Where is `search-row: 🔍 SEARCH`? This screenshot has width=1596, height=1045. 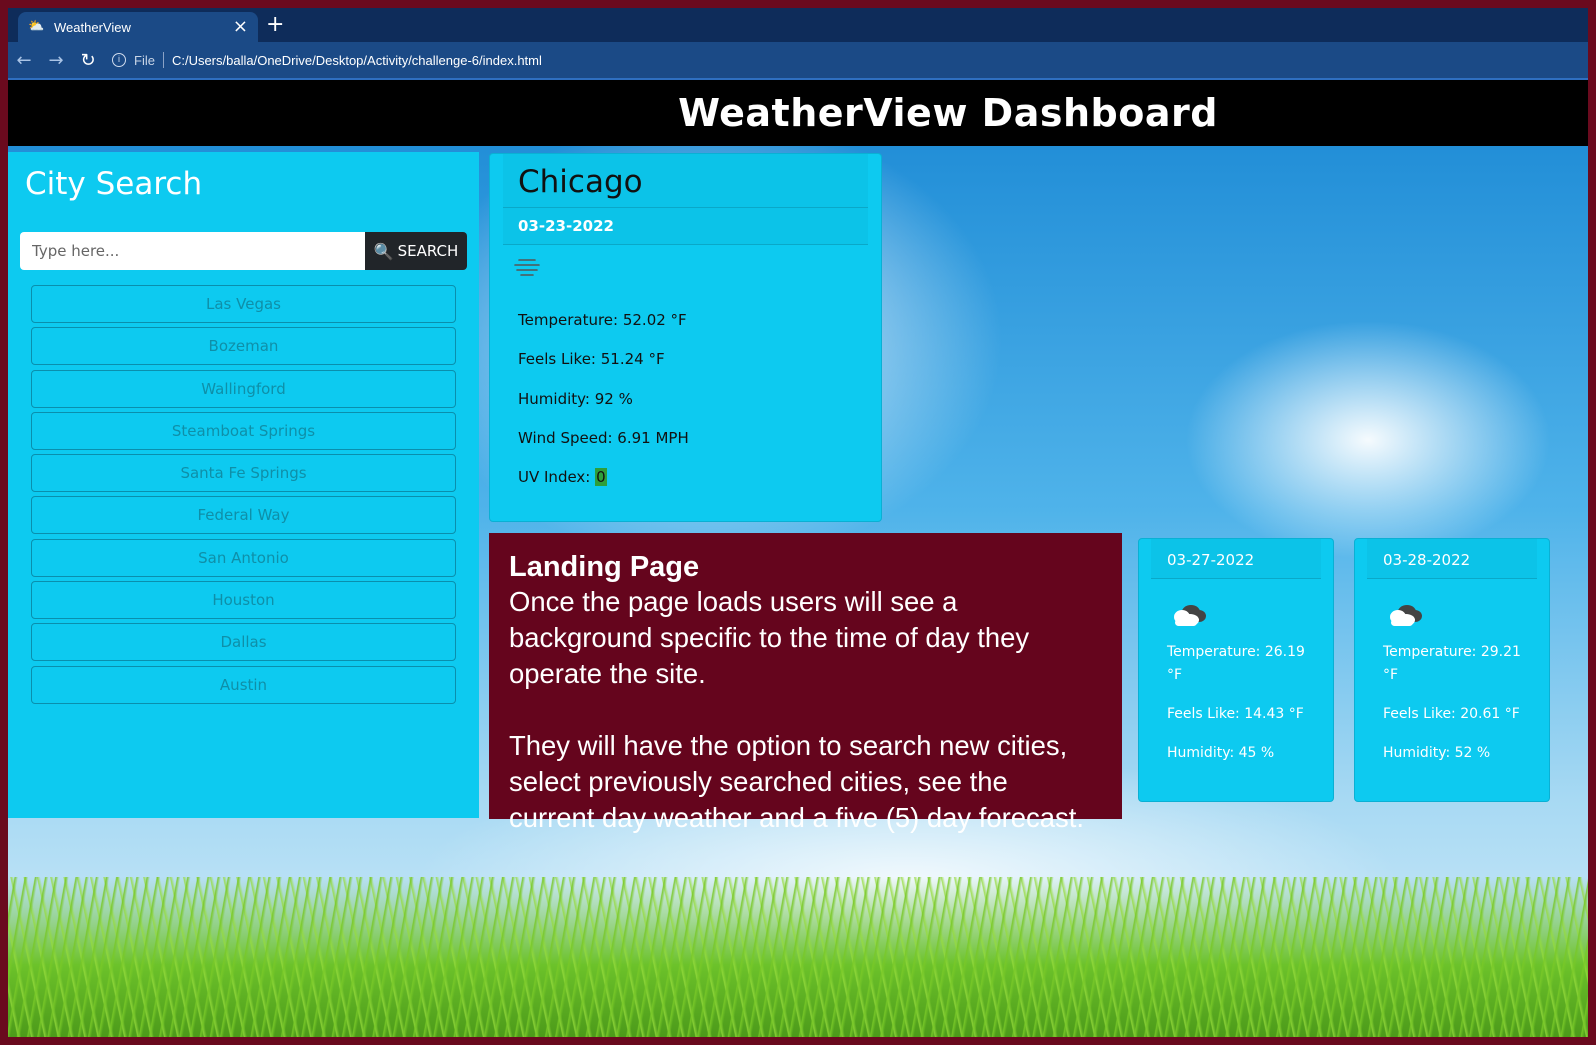
search-row: 🔍 SEARCH is located at coordinates (243, 251).